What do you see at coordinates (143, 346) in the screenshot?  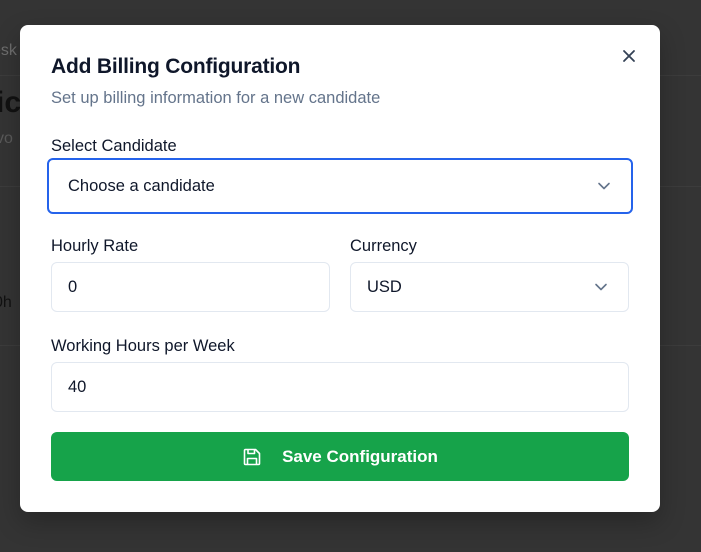 I see `working-hours-label: Working Hours per Week` at bounding box center [143, 346].